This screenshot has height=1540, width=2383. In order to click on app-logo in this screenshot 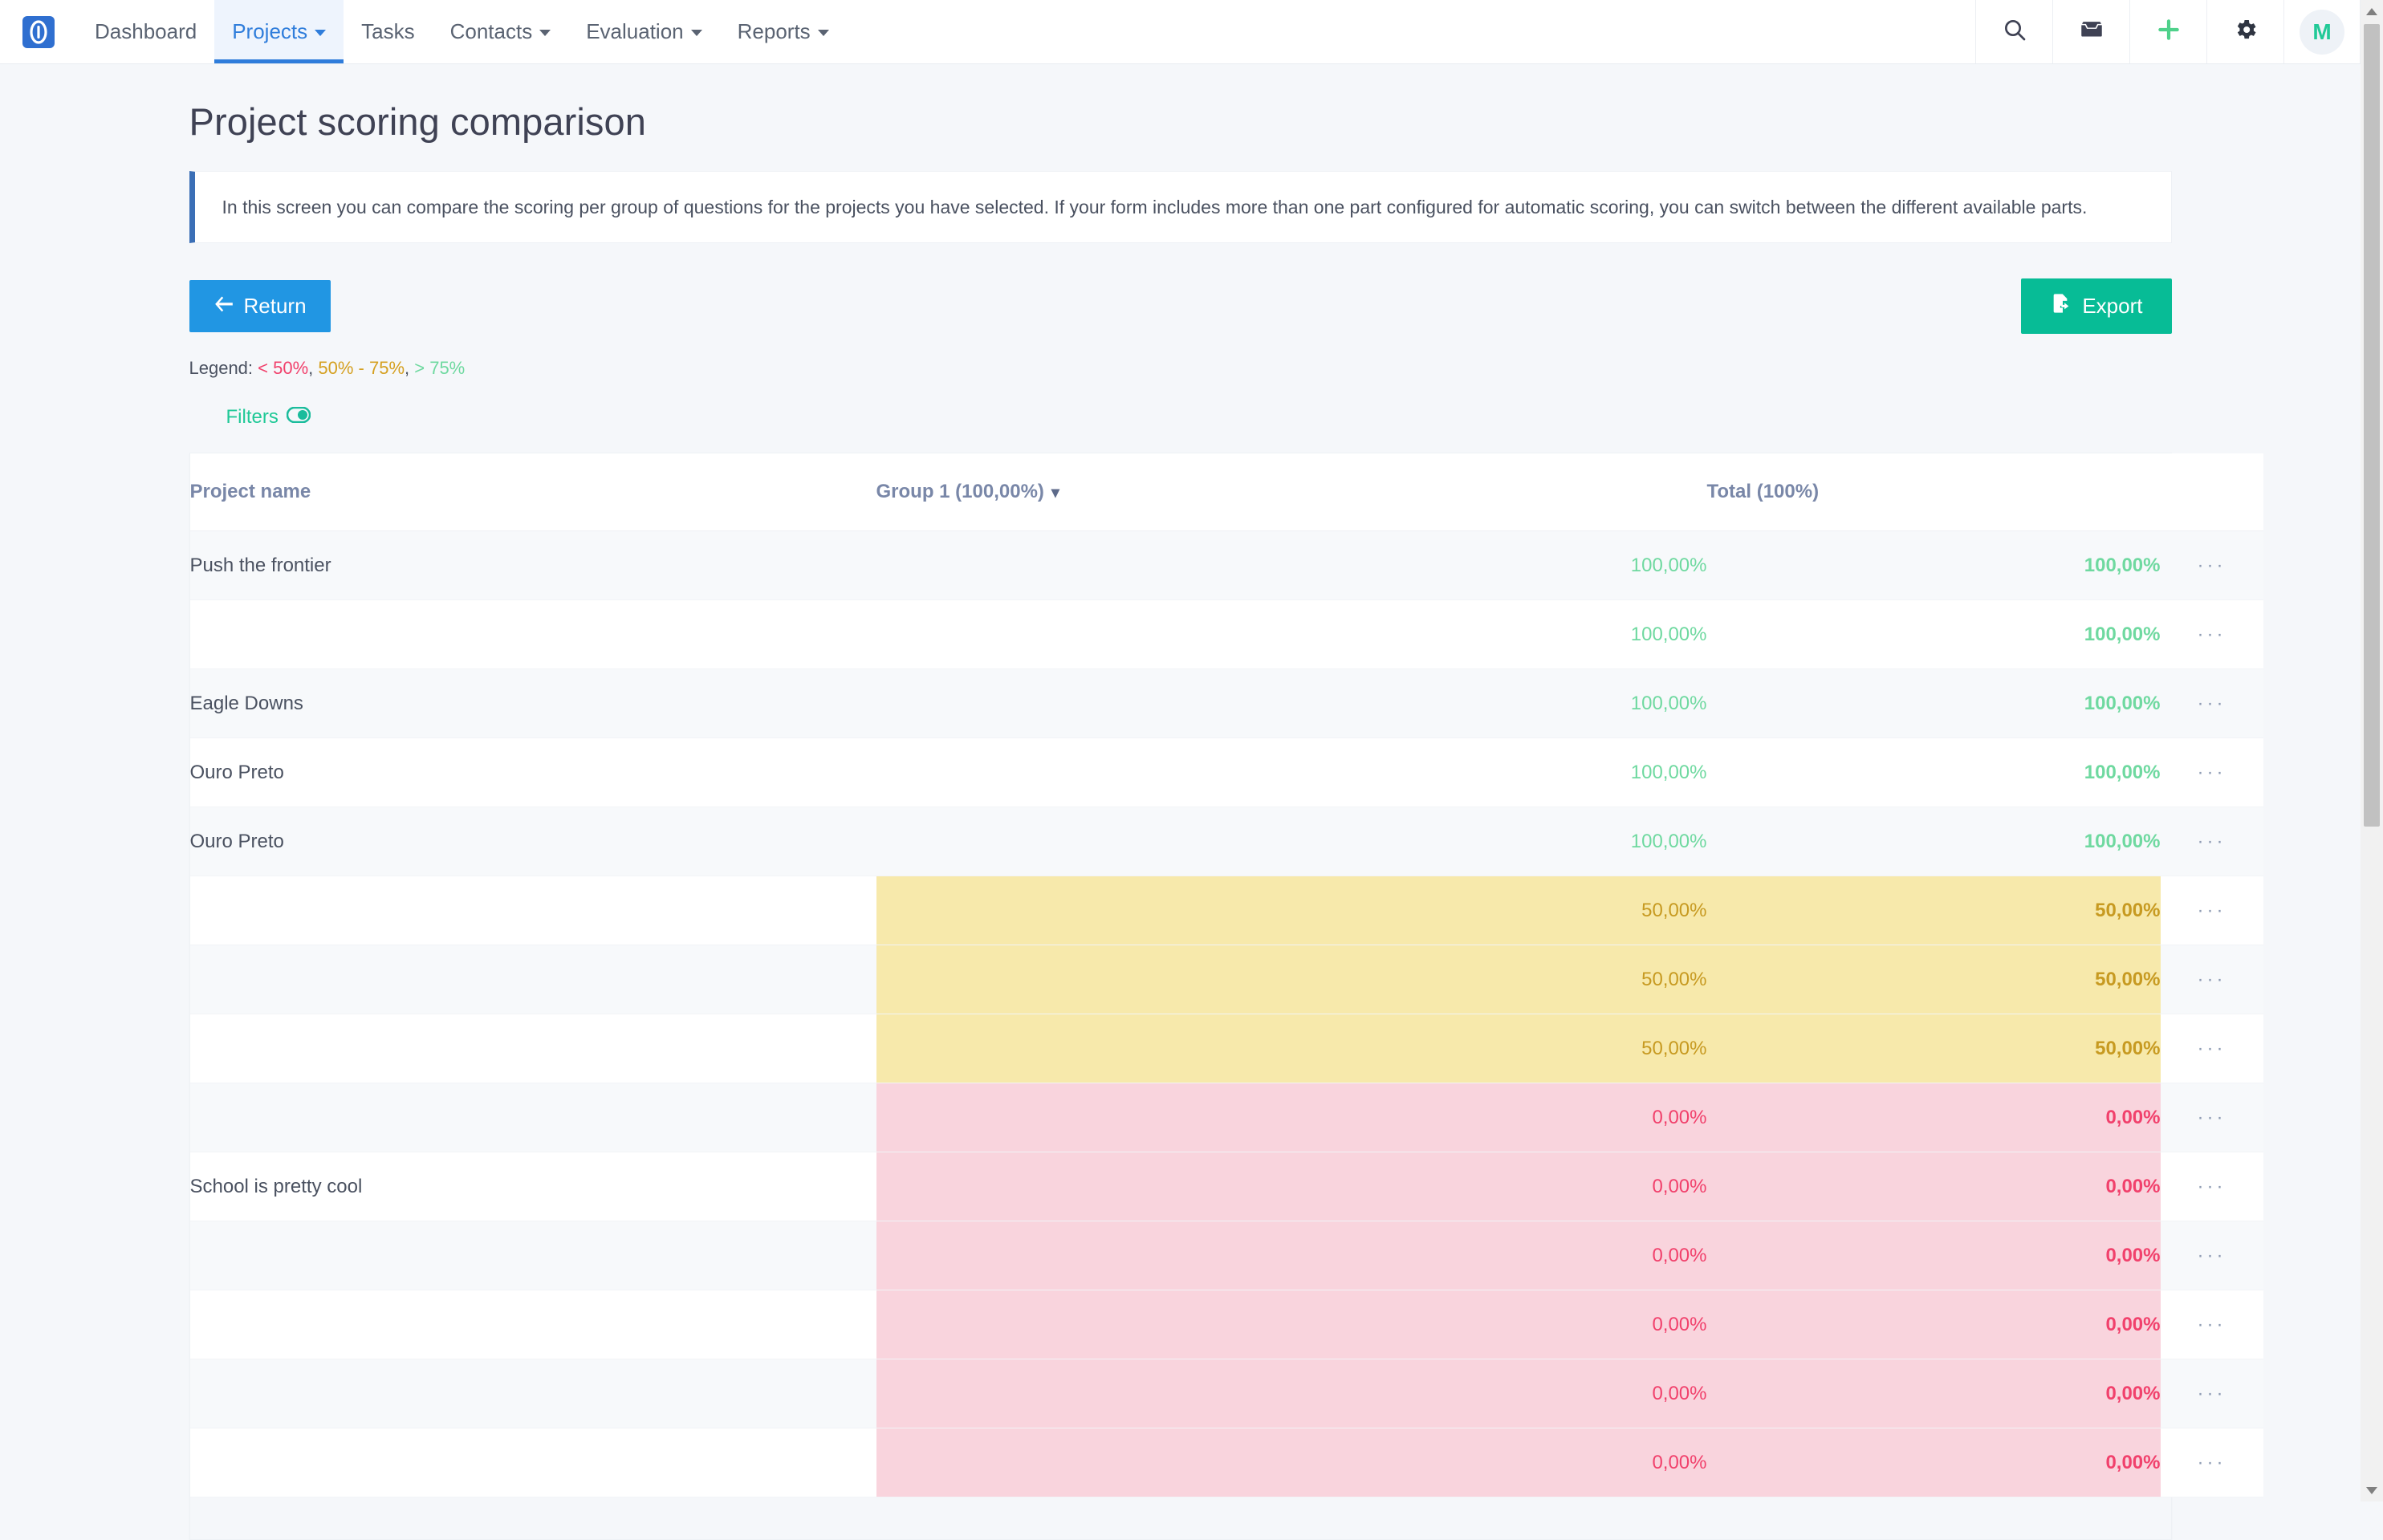, I will do `click(39, 32)`.